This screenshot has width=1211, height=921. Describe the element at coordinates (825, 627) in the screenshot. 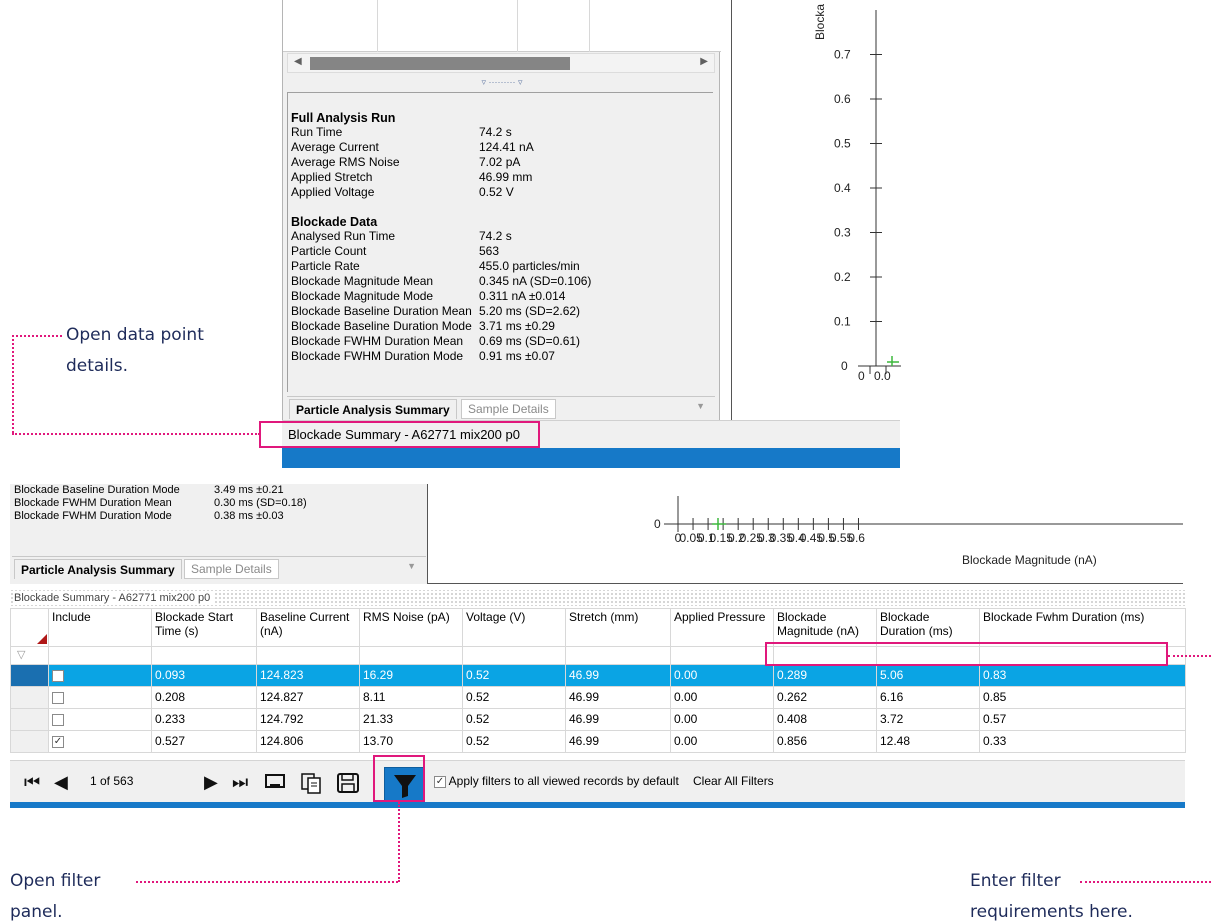

I see `column-header: Blockade Magnitude (nA)` at that location.